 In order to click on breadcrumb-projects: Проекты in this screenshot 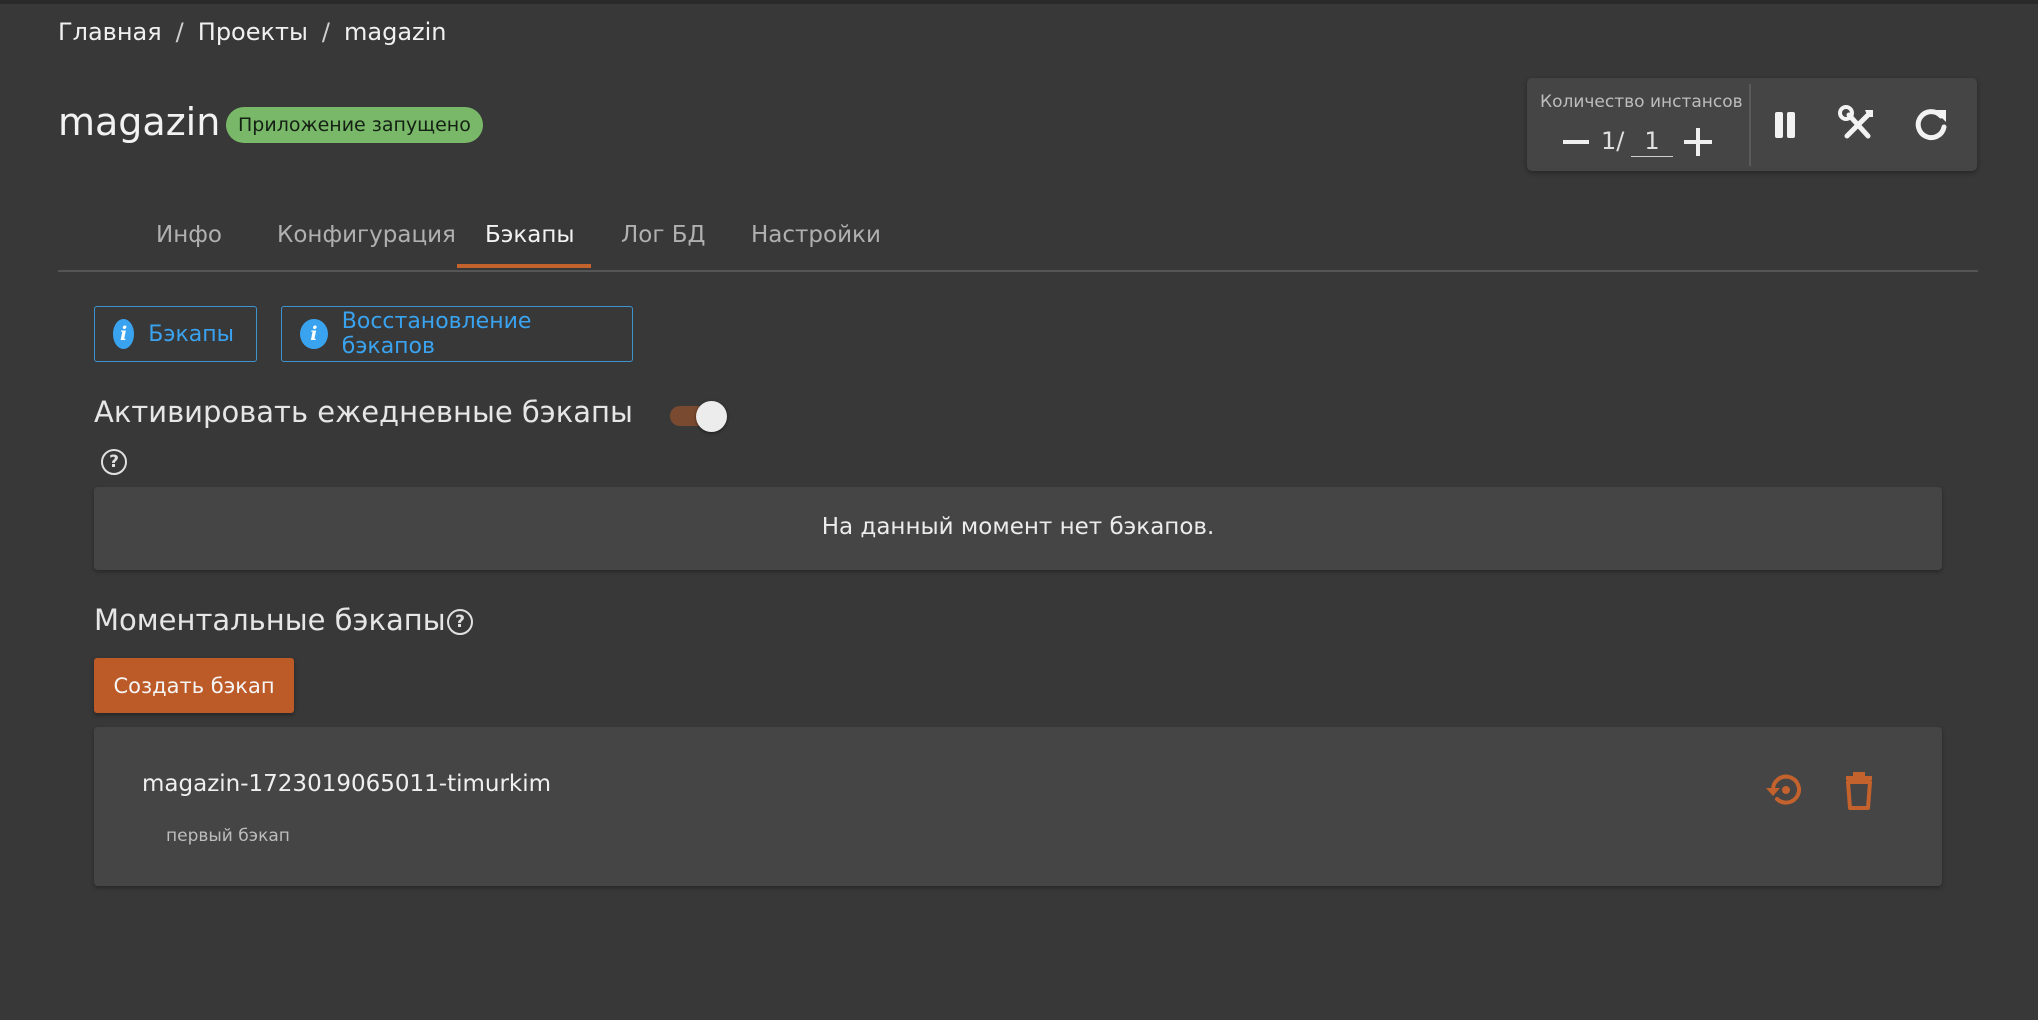, I will do `click(253, 32)`.